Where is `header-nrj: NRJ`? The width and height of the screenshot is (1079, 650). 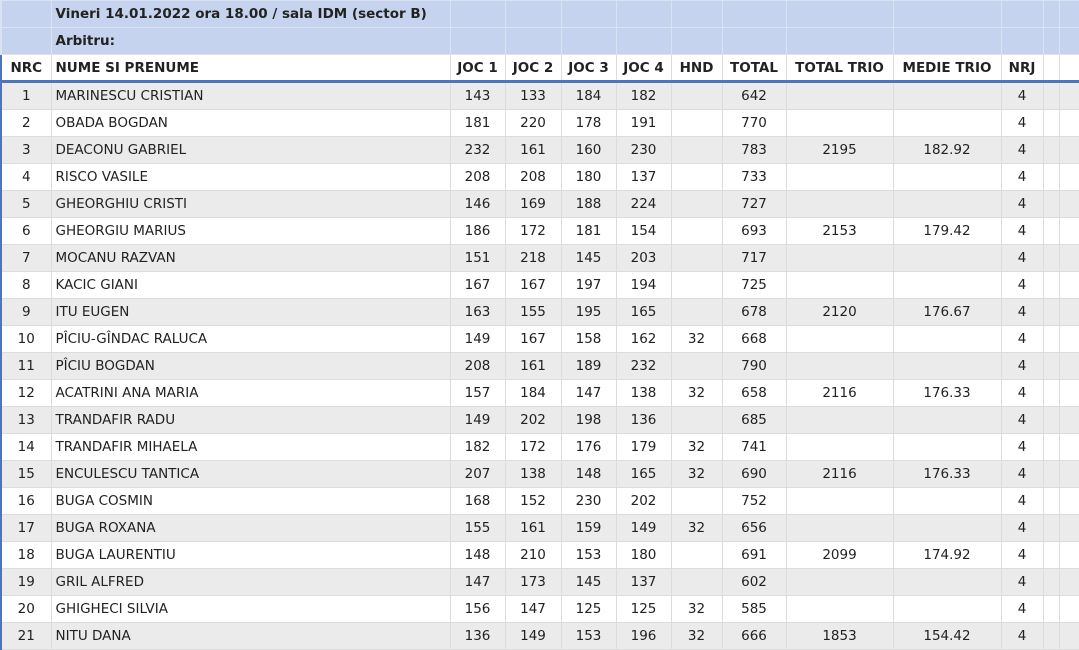
header-nrj: NRJ is located at coordinates (1022, 68).